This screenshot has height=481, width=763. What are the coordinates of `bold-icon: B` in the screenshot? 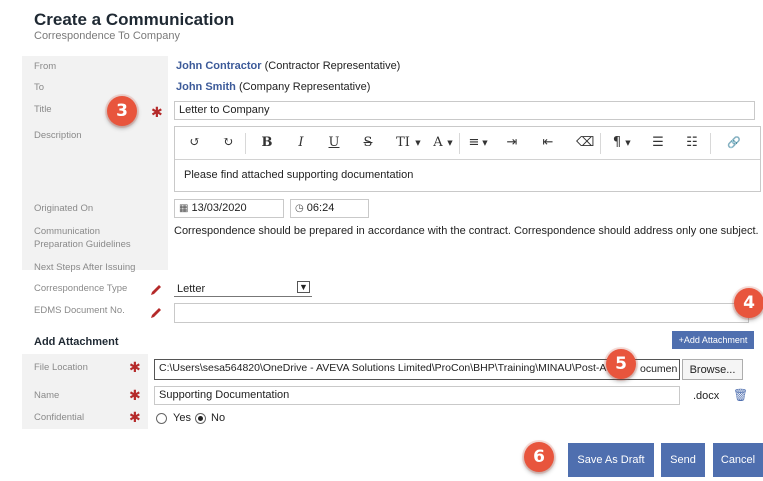 It's located at (267, 143).